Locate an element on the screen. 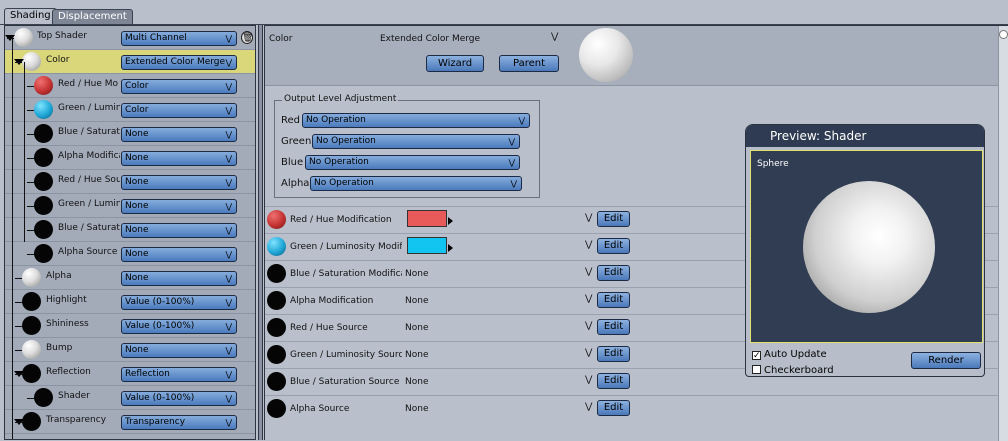 Image resolution: width=1008 pixels, height=441 pixels. panel-splitter is located at coordinates (260, 232).